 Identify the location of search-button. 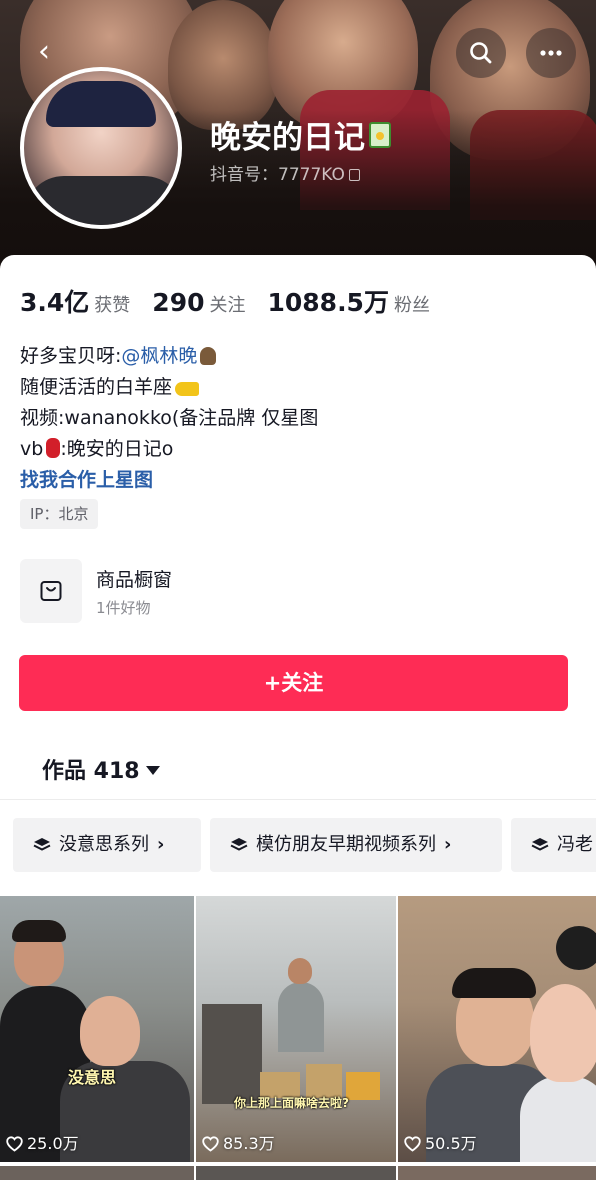
(481, 53).